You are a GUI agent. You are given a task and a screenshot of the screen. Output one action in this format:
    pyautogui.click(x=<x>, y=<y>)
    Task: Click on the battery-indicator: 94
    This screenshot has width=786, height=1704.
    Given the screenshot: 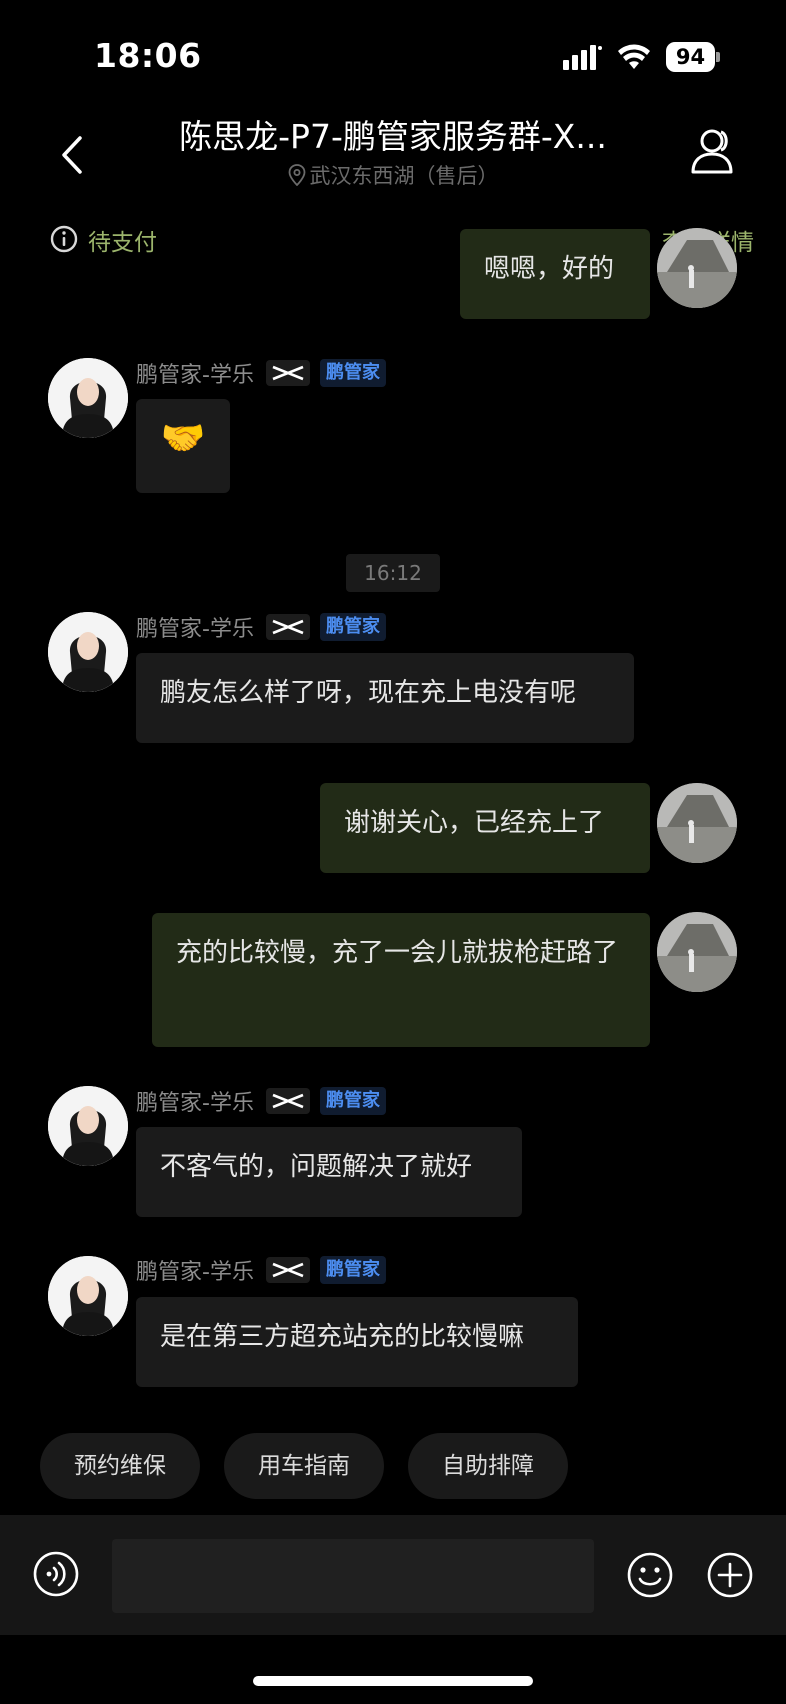 What is the action you would take?
    pyautogui.click(x=693, y=57)
    